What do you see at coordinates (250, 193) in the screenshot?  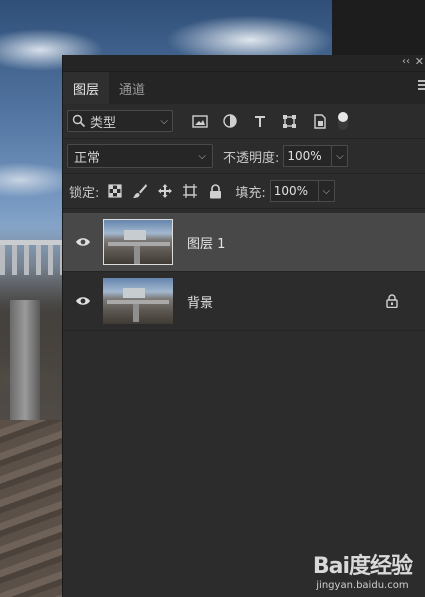 I see `fill-label: 填充:` at bounding box center [250, 193].